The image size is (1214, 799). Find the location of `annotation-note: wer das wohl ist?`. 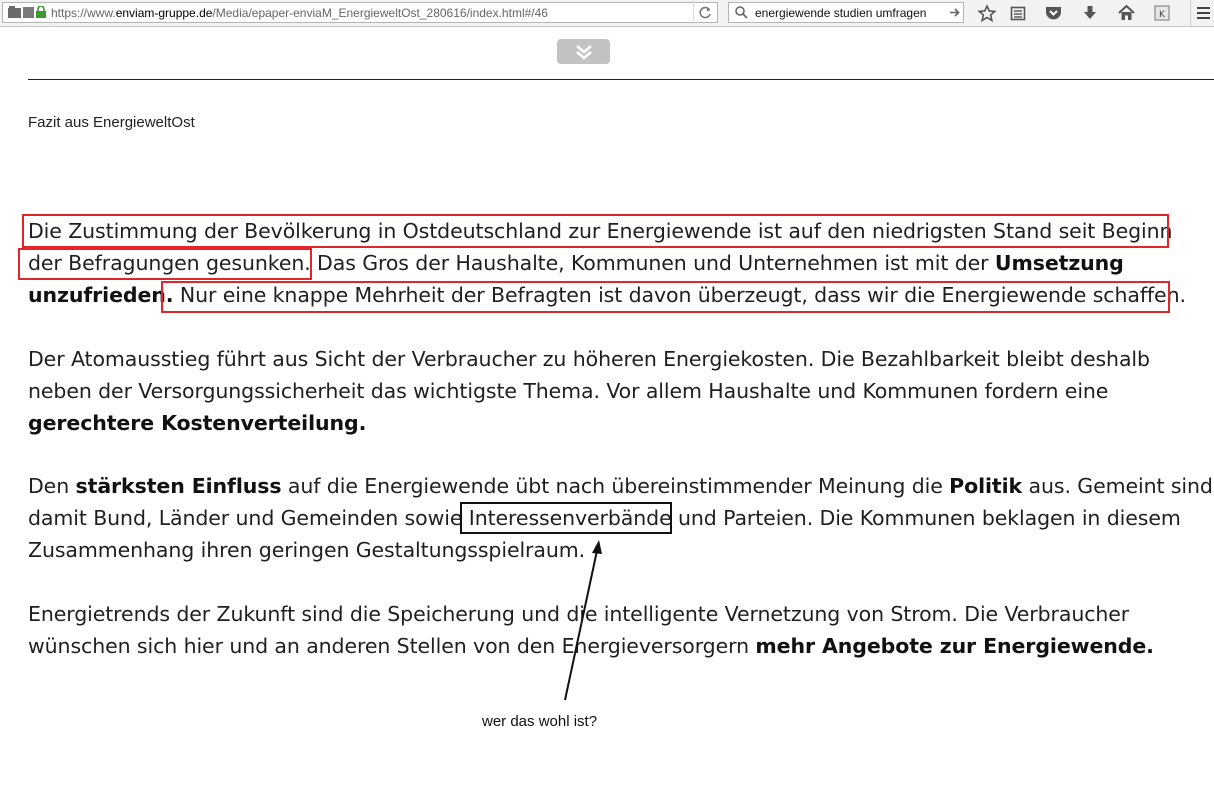

annotation-note: wer das wohl ist? is located at coordinates (540, 721).